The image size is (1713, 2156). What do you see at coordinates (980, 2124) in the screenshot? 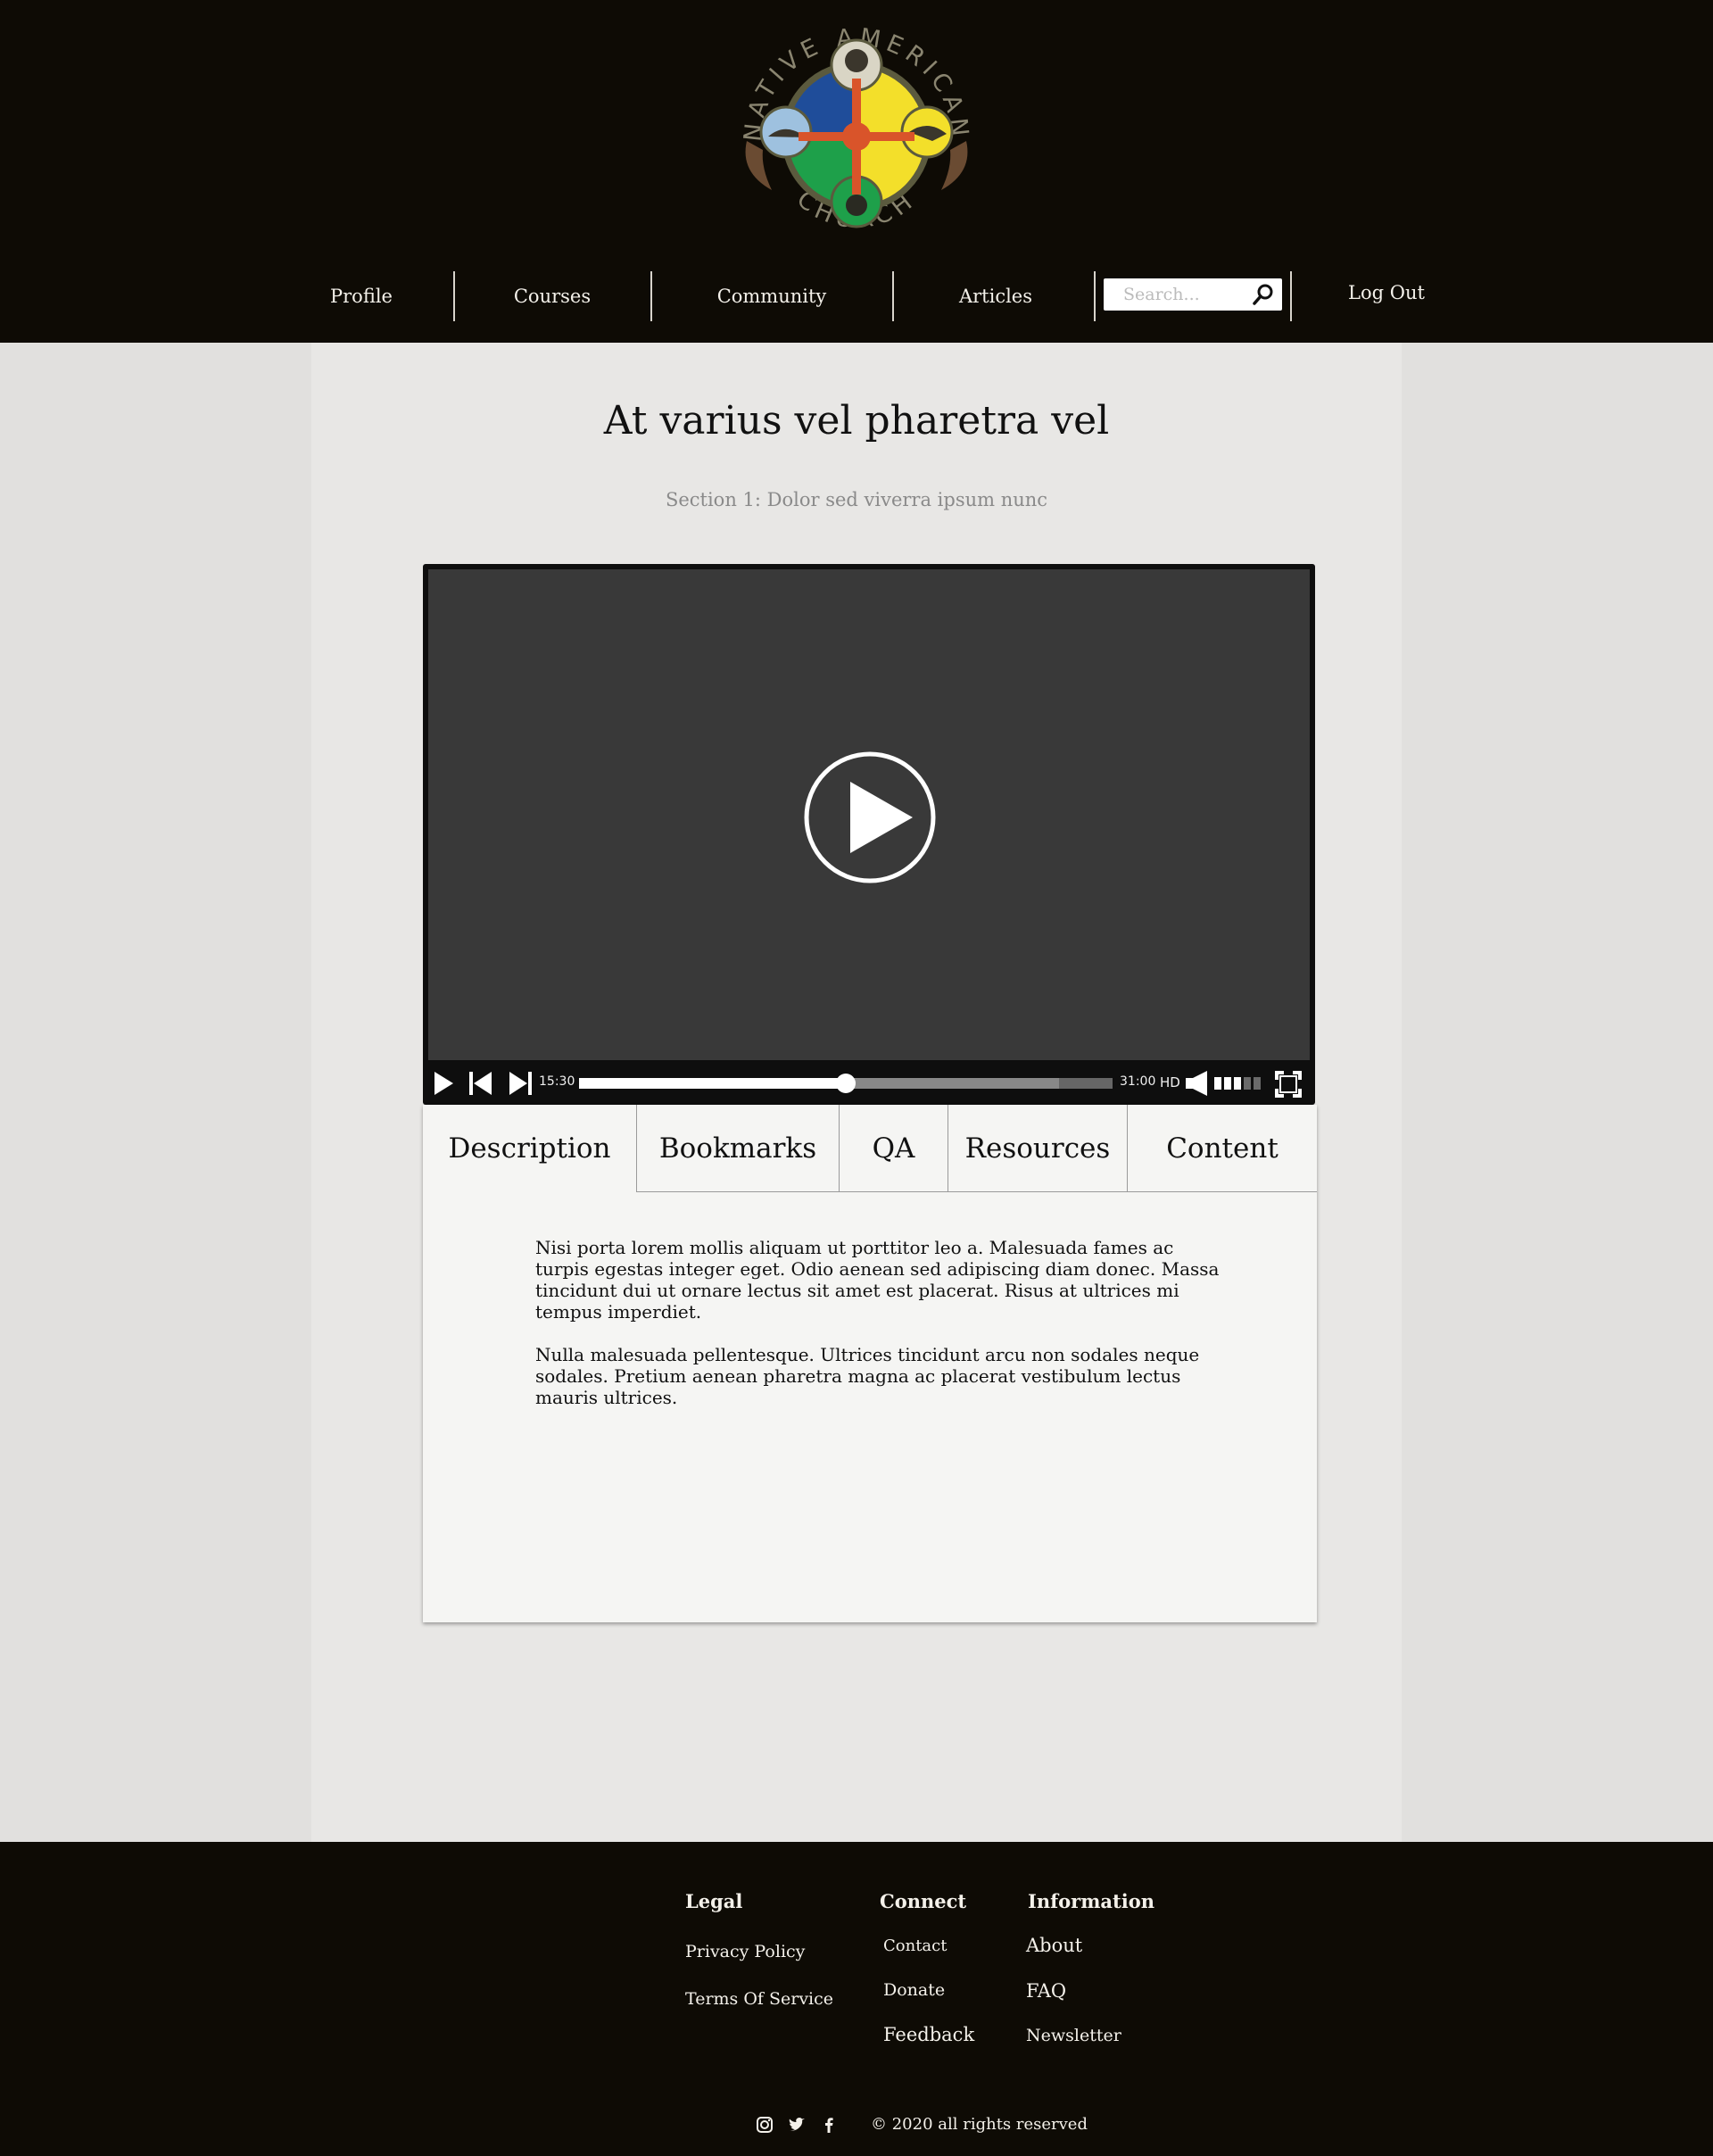
I see `copyright-text: © 2020 all rights reserved` at bounding box center [980, 2124].